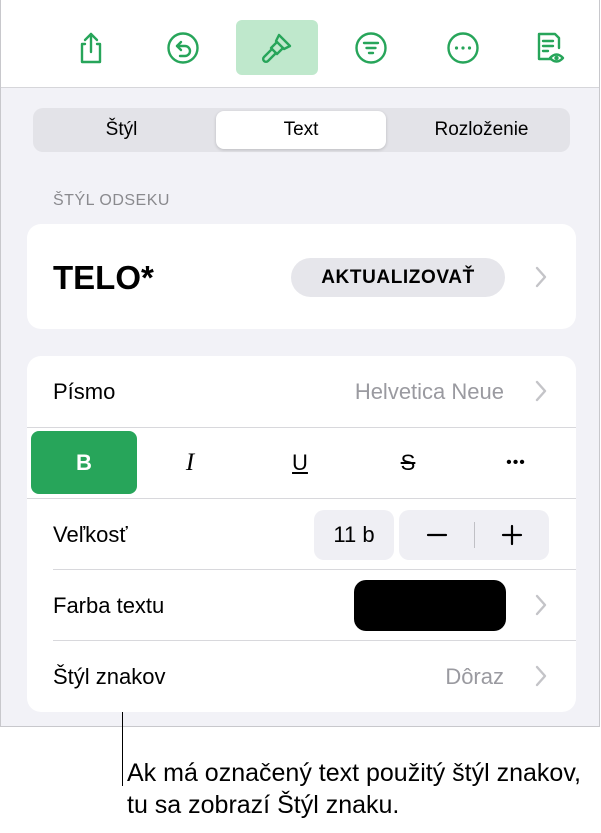 This screenshot has width=601, height=833. Describe the element at coordinates (90, 534) in the screenshot. I see `size-label: Veľkosť` at that location.